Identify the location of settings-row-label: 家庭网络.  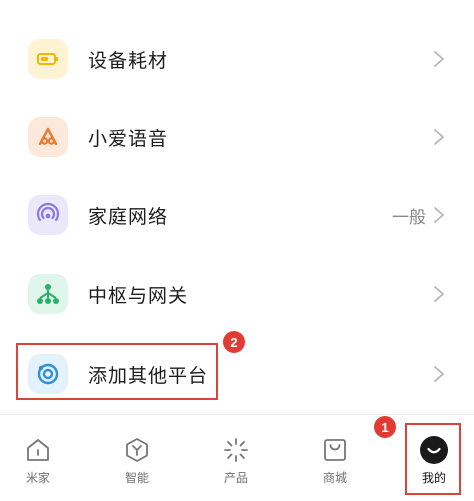
(128, 216).